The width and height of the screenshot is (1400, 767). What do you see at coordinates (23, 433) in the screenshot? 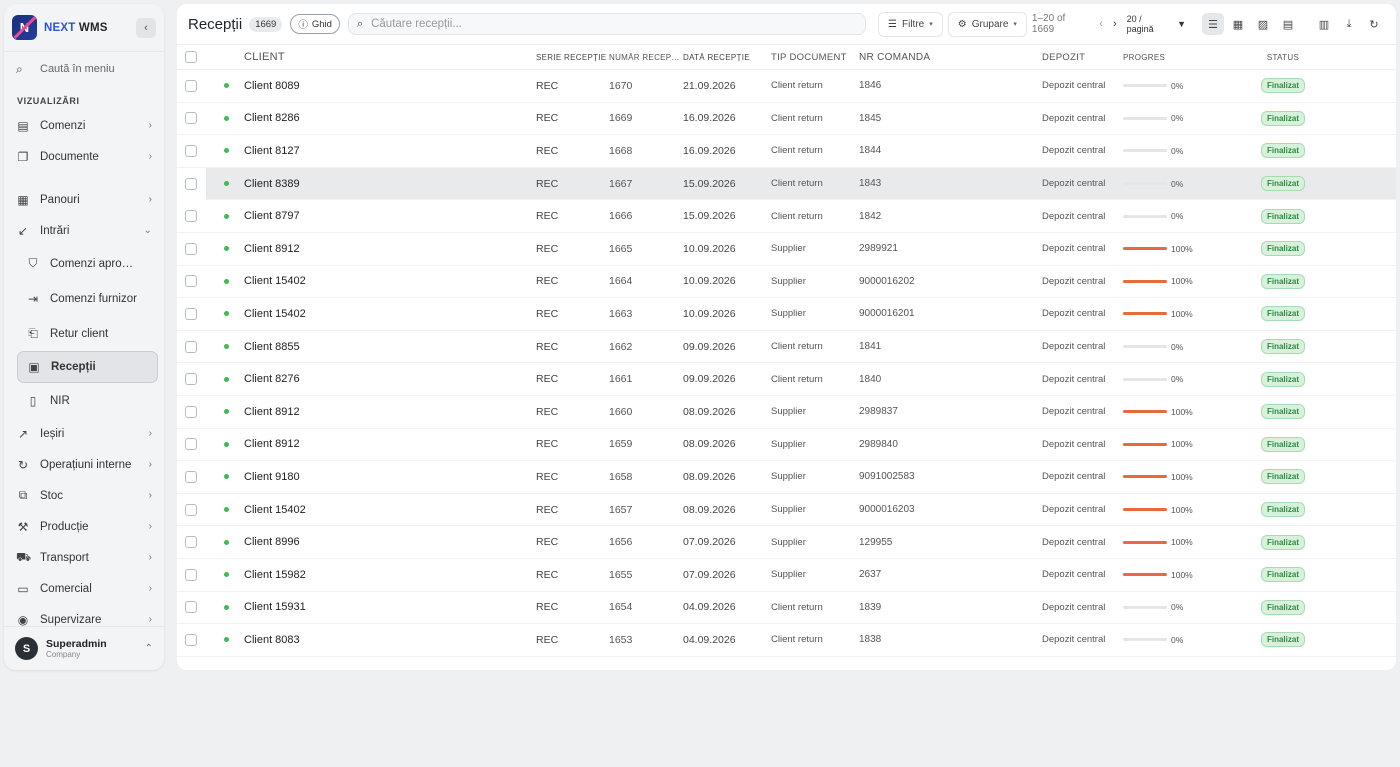
I see `arrow-up-right-icon: ↗` at bounding box center [23, 433].